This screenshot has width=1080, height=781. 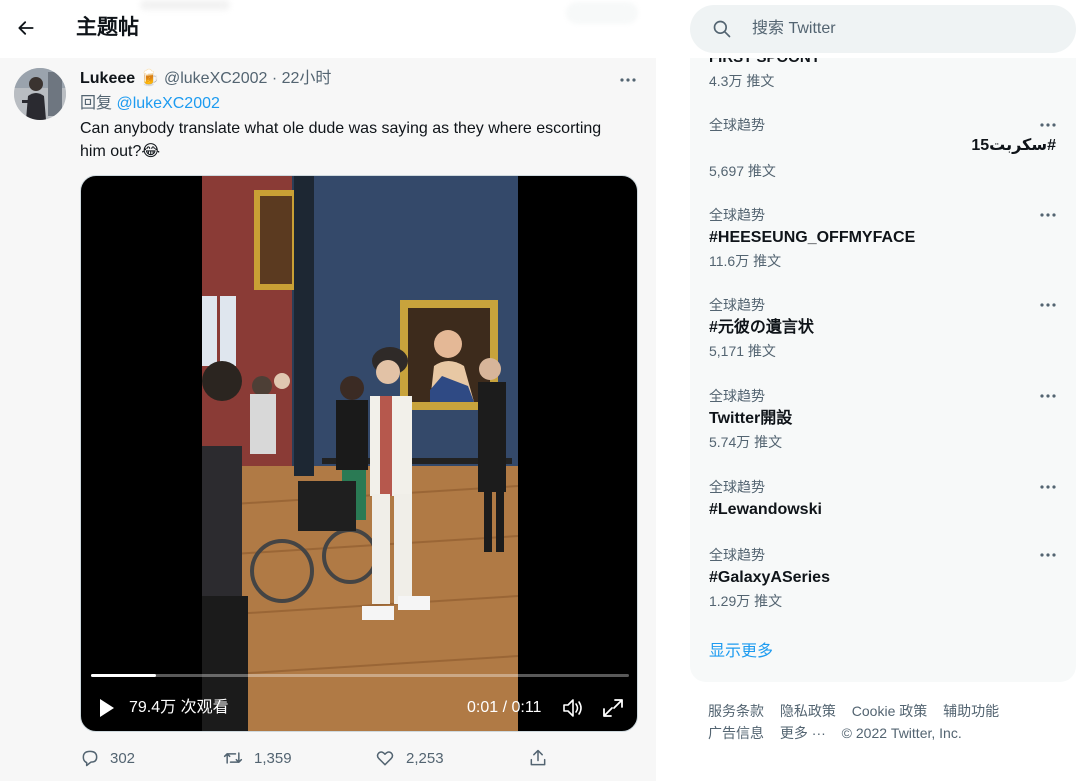 What do you see at coordinates (107, 27) in the screenshot?
I see `page-title: 主题帖` at bounding box center [107, 27].